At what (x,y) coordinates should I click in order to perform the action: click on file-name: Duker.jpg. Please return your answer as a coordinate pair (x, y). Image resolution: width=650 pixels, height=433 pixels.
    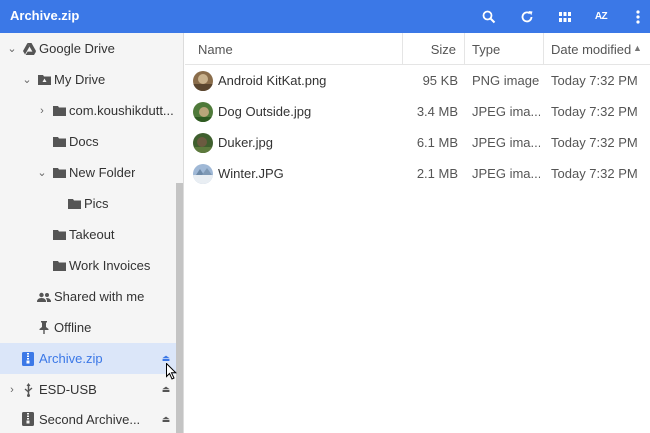
    Looking at the image, I should click on (245, 142).